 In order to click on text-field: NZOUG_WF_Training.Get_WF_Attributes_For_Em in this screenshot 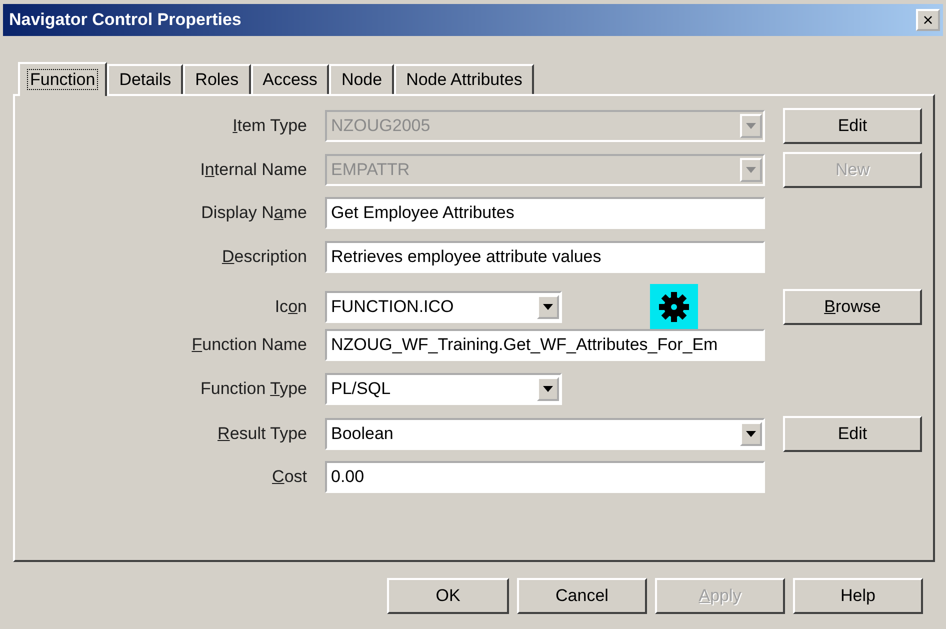, I will do `click(545, 344)`.